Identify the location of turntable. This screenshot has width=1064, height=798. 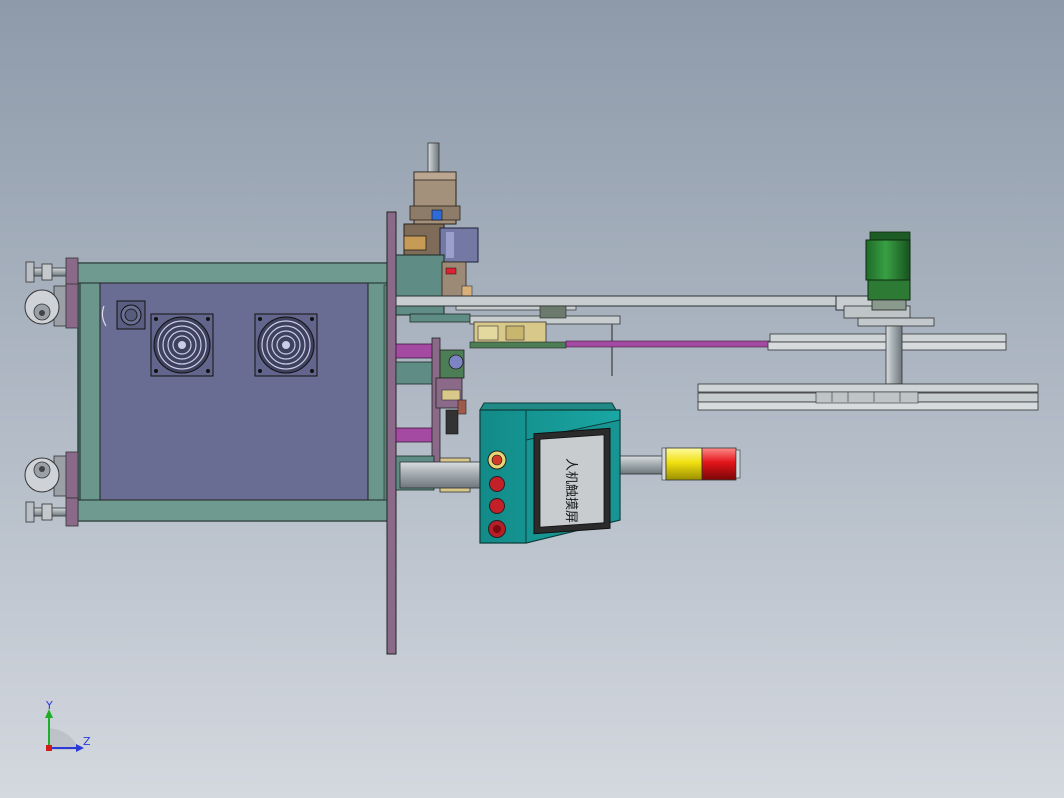
(868, 364).